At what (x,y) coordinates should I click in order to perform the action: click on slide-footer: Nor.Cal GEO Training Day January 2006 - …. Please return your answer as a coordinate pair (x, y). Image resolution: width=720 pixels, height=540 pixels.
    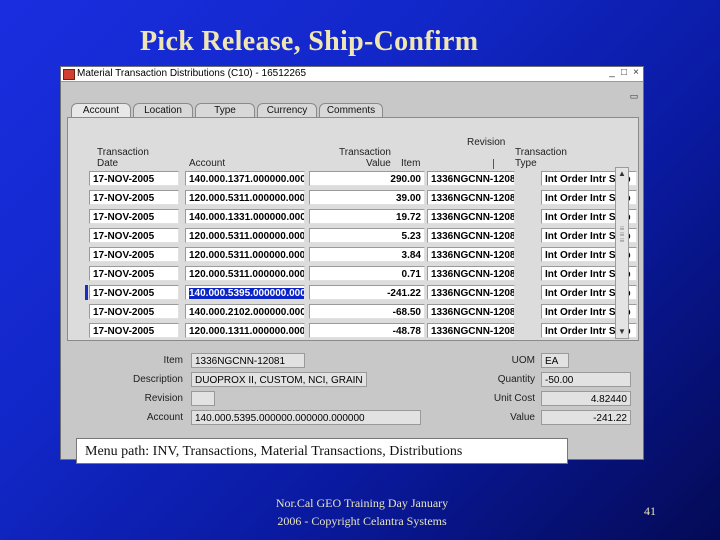
    Looking at the image, I should click on (362, 512).